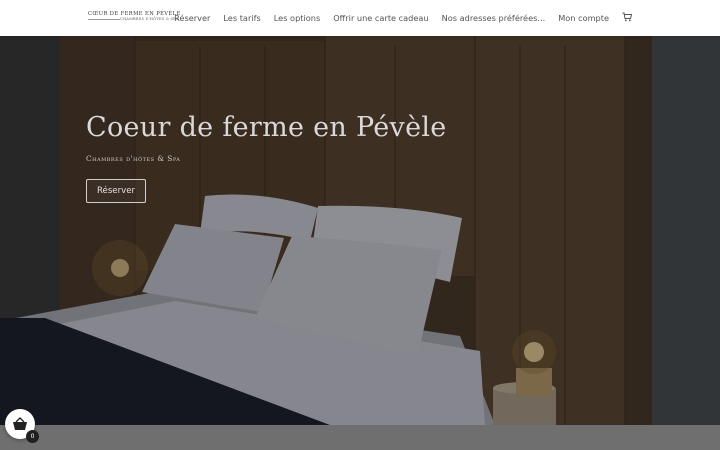 The width and height of the screenshot is (720, 450). I want to click on logo-divider, so click(104, 19).